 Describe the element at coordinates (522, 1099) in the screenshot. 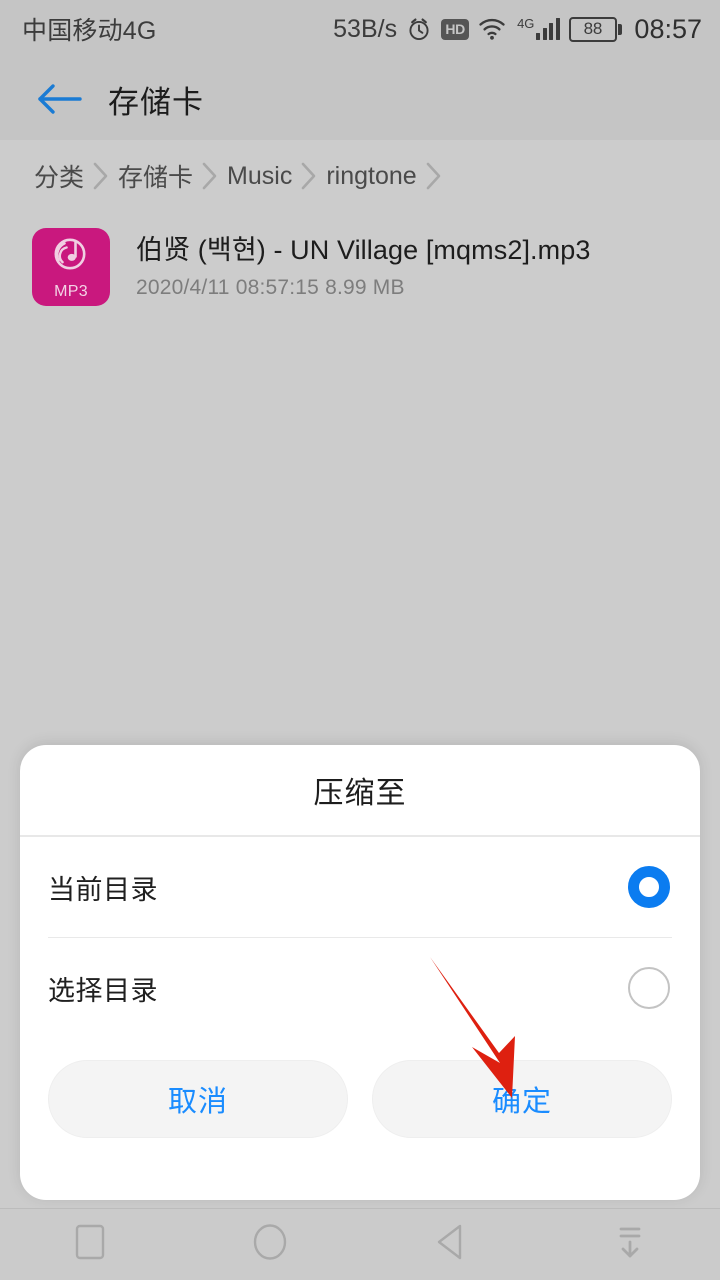

I see `confirm-button: 确定` at that location.